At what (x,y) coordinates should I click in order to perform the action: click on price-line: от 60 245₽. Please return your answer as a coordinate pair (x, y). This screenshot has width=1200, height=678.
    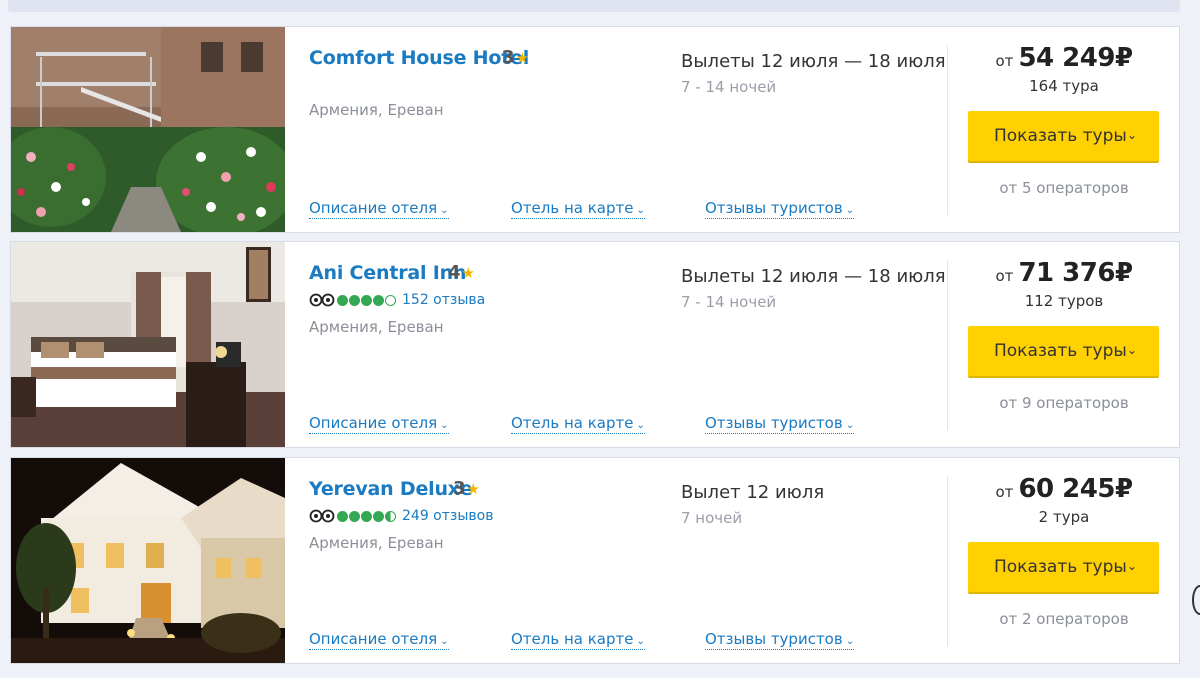
    Looking at the image, I should click on (1064, 489).